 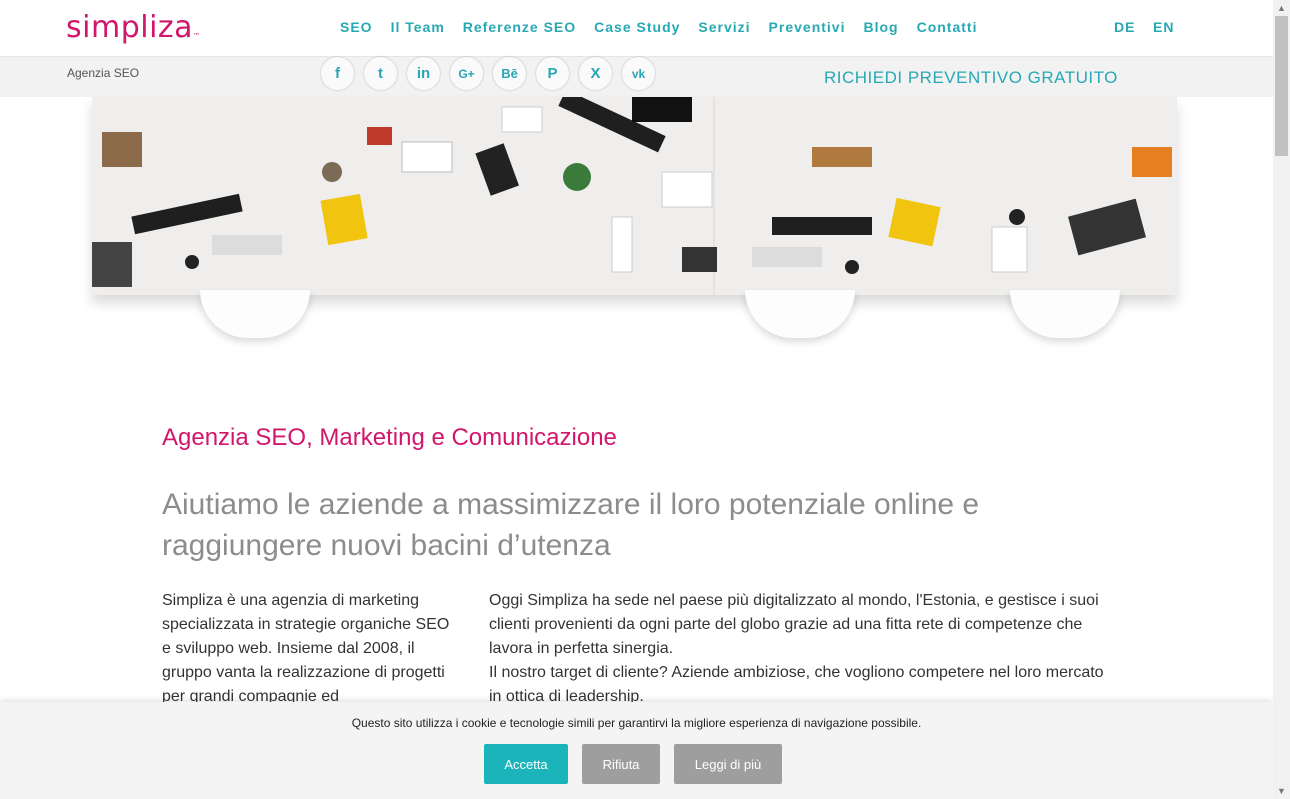 I want to click on linkedin-icon: in, so click(x=423, y=73).